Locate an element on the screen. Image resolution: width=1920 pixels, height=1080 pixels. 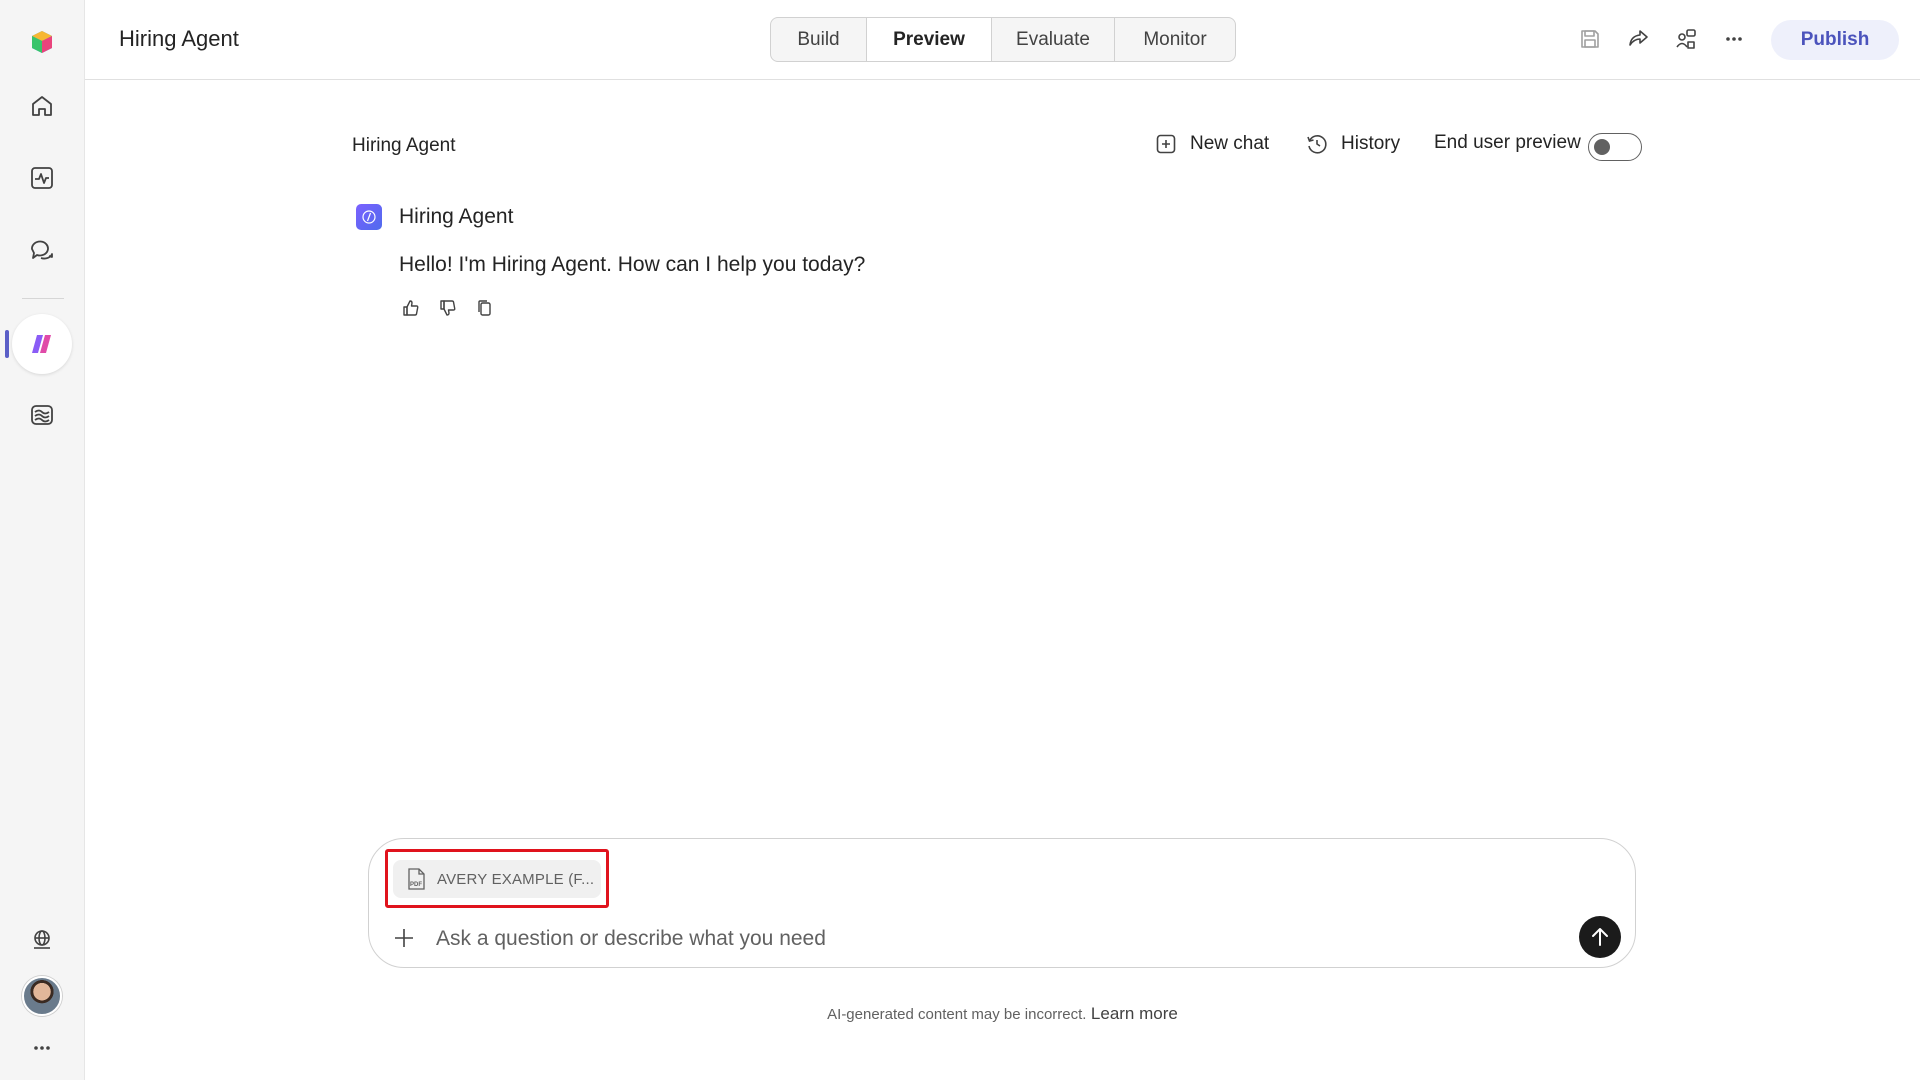
tab-monitor: Monitor is located at coordinates (1175, 39).